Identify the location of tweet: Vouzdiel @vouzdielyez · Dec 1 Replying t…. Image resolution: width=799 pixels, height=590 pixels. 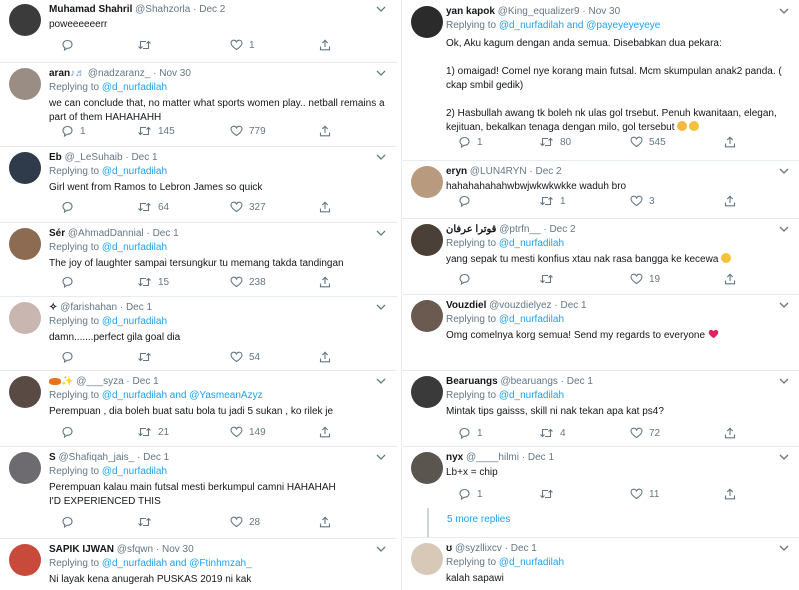
(600, 332).